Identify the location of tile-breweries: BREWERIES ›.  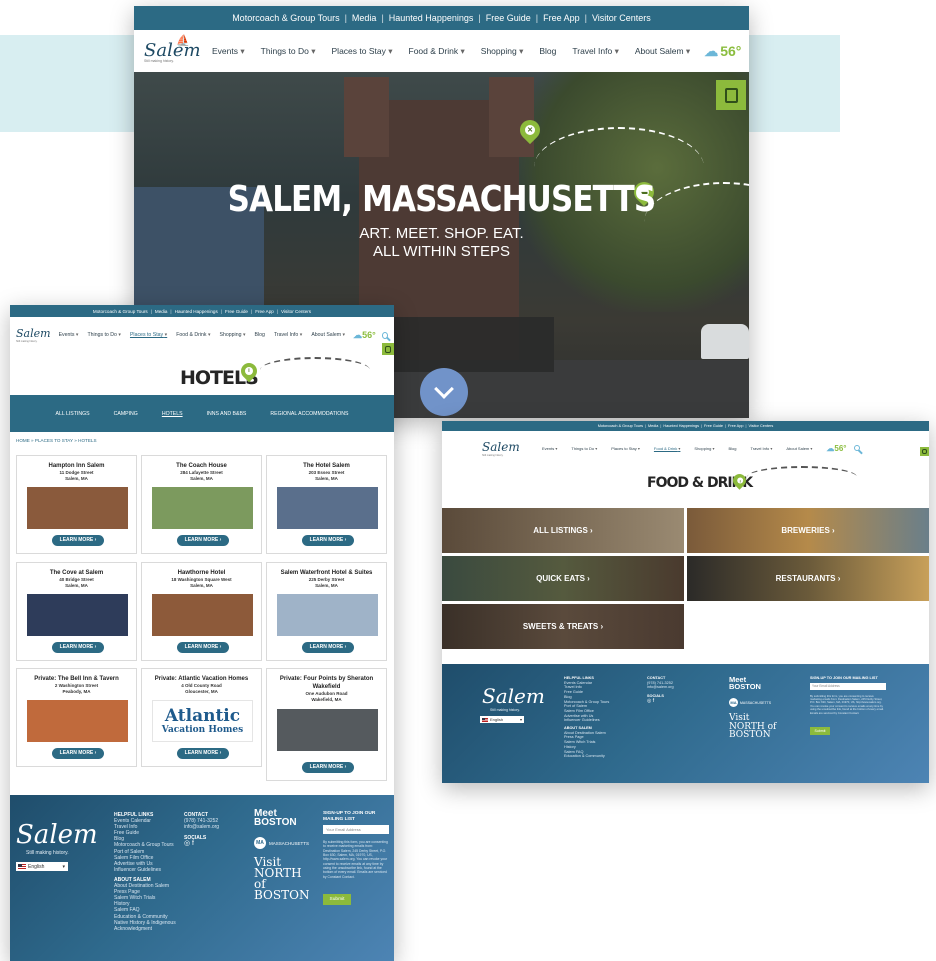
(808, 530).